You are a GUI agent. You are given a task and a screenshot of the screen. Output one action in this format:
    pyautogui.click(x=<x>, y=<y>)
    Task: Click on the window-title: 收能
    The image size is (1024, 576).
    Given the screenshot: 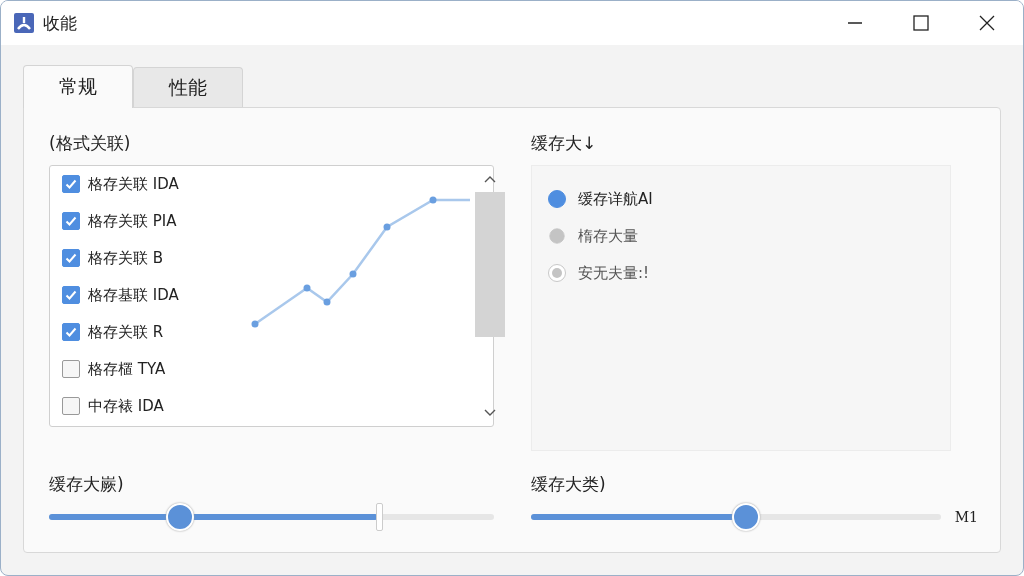 What is the action you would take?
    pyautogui.click(x=60, y=23)
    